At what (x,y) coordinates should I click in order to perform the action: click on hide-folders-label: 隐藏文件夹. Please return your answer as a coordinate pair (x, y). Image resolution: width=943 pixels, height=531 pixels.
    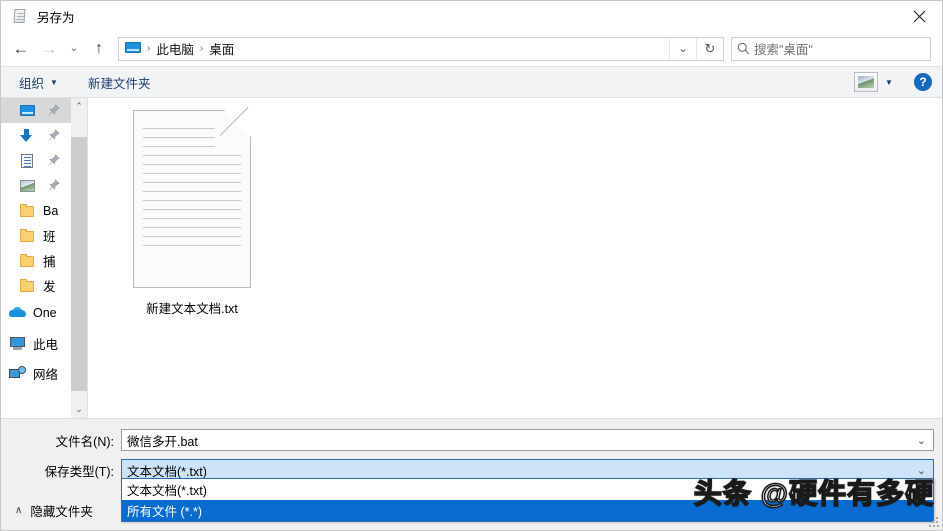
    Looking at the image, I should click on (61, 511).